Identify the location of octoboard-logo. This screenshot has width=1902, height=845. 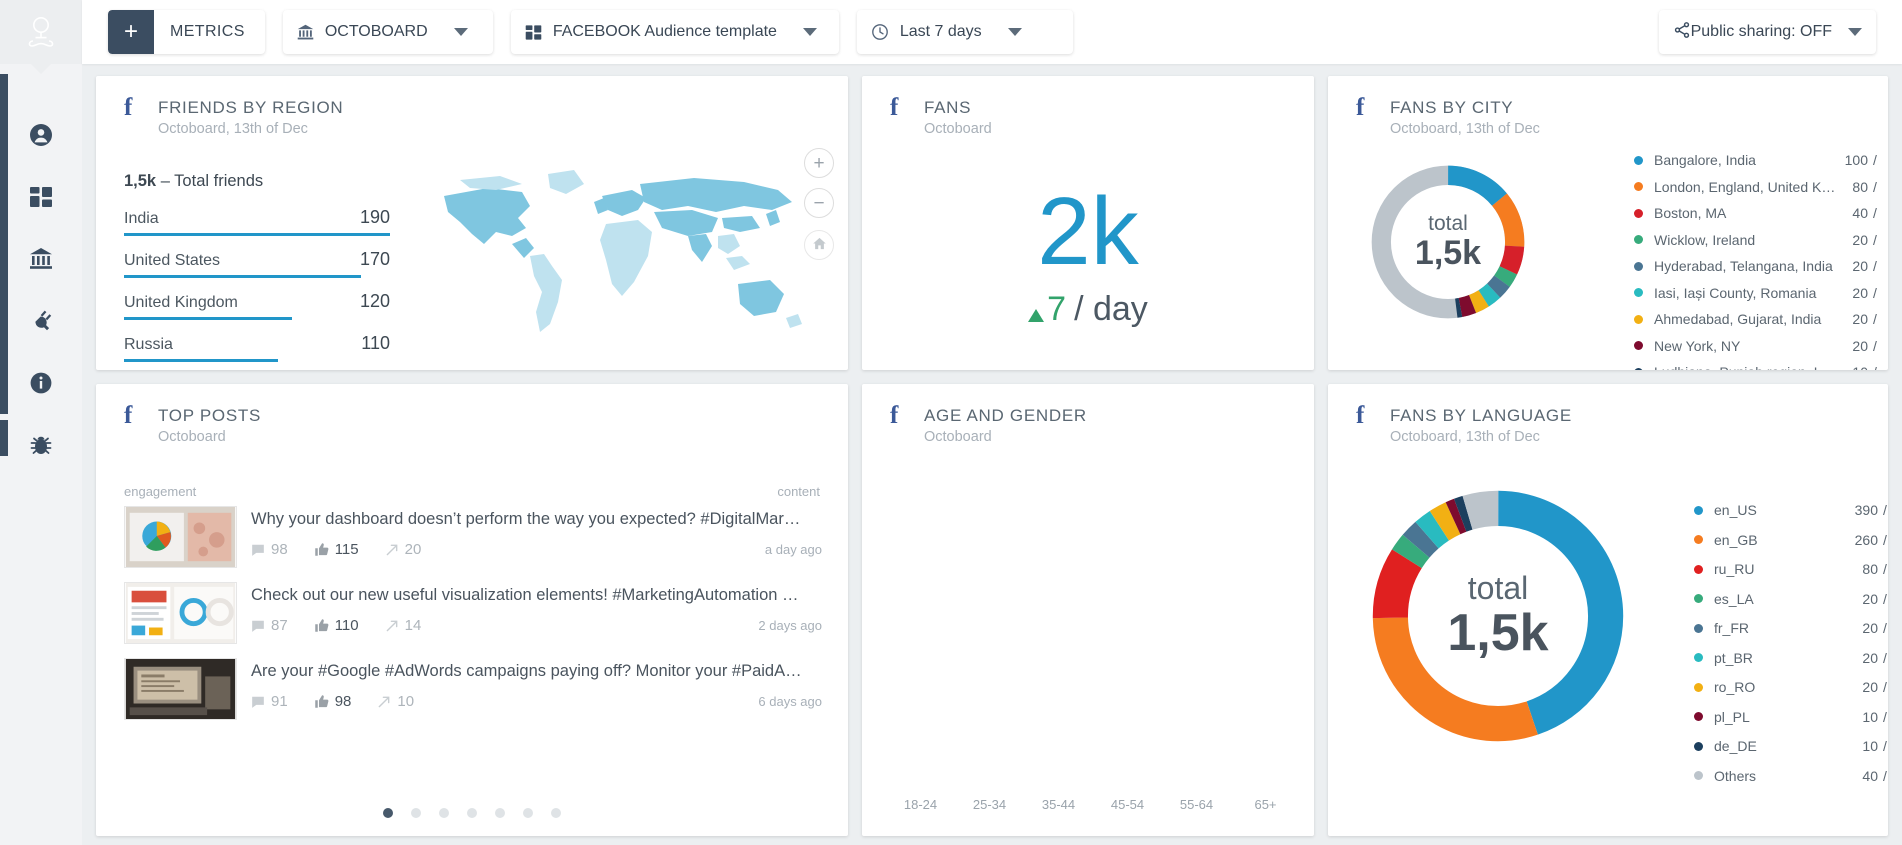
(41, 37).